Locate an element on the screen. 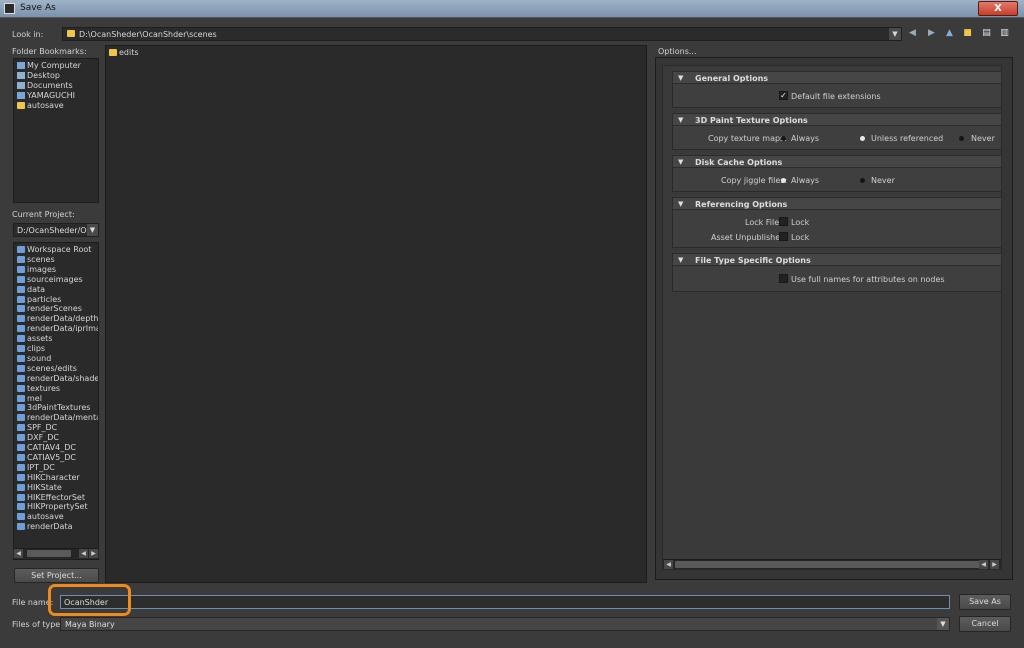 This screenshot has height=648, width=1024. bookmark-item: autosave is located at coordinates (40, 106).